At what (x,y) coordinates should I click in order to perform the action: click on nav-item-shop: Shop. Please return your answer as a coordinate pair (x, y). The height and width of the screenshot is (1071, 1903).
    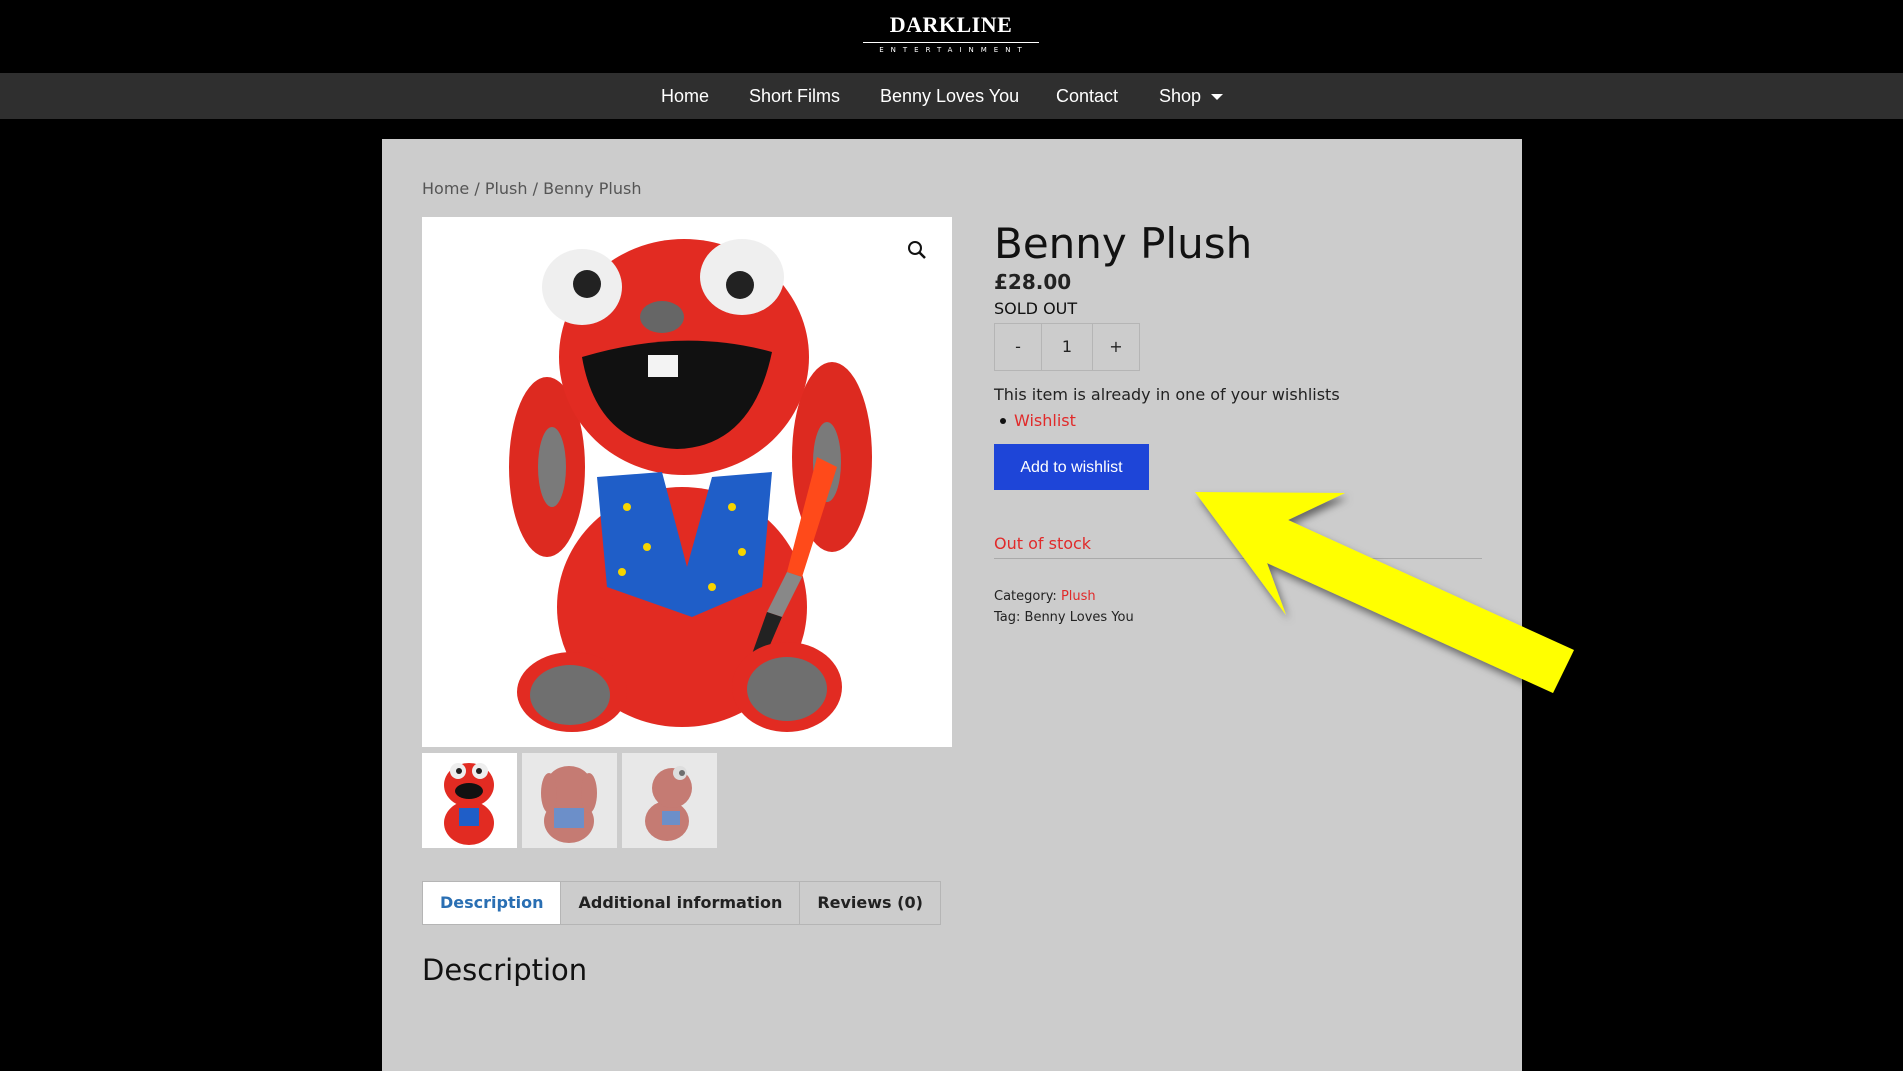
    Looking at the image, I should click on (1191, 96).